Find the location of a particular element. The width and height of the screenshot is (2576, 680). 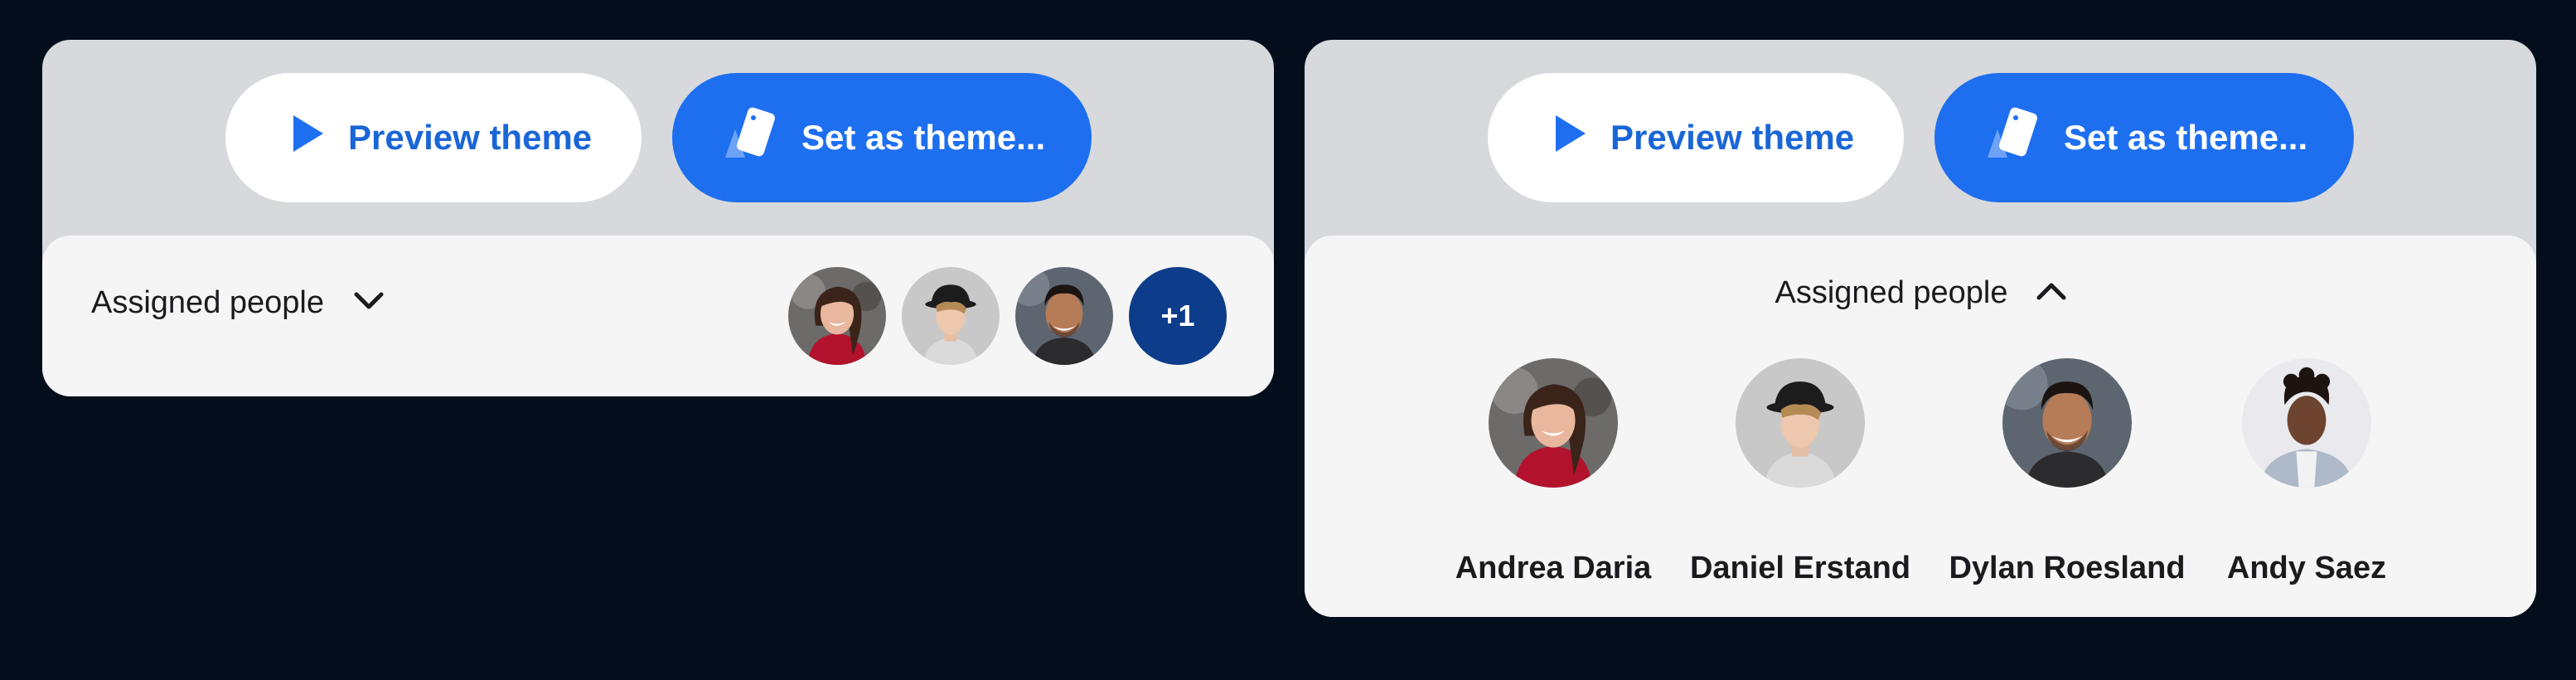

avatar-andy-saez is located at coordinates (2306, 423).